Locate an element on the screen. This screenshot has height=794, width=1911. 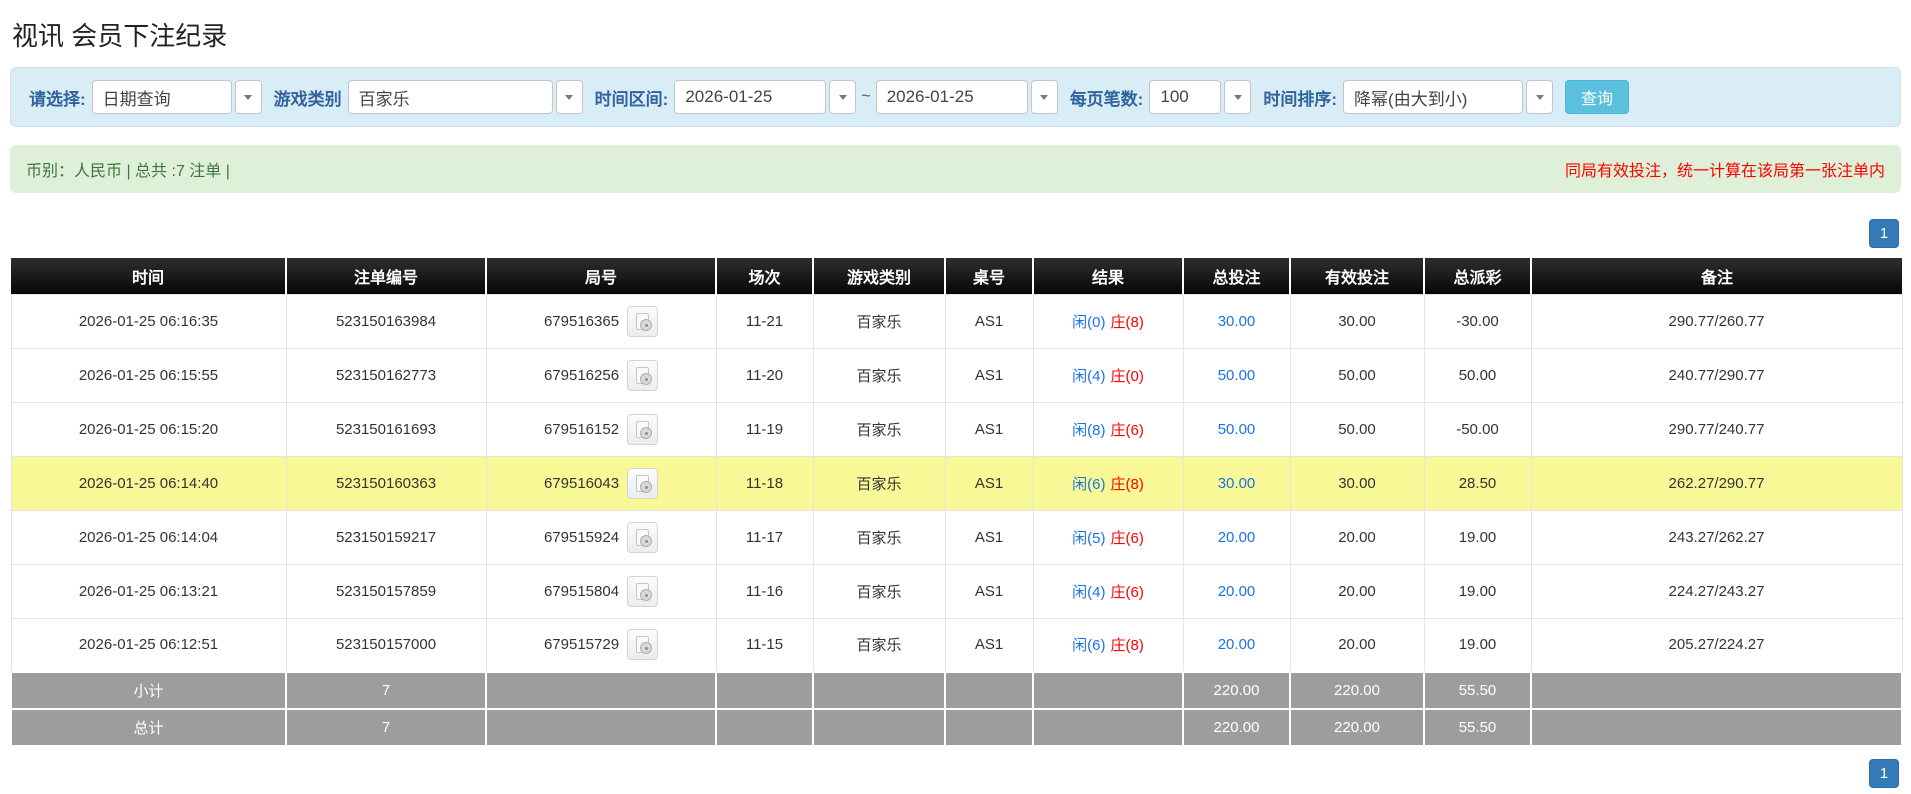
date-to-value: 2026-01-25 is located at coordinates (930, 96).